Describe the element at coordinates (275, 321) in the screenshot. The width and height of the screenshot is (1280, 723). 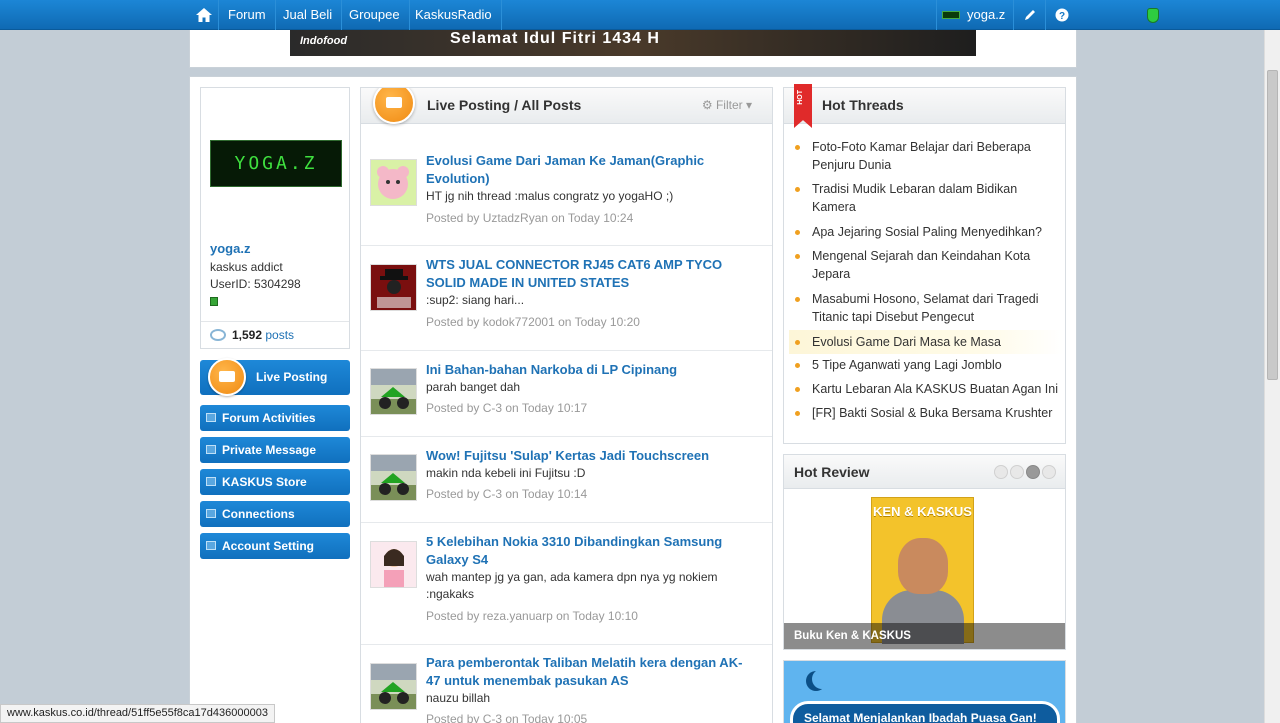
I see `divider` at that location.